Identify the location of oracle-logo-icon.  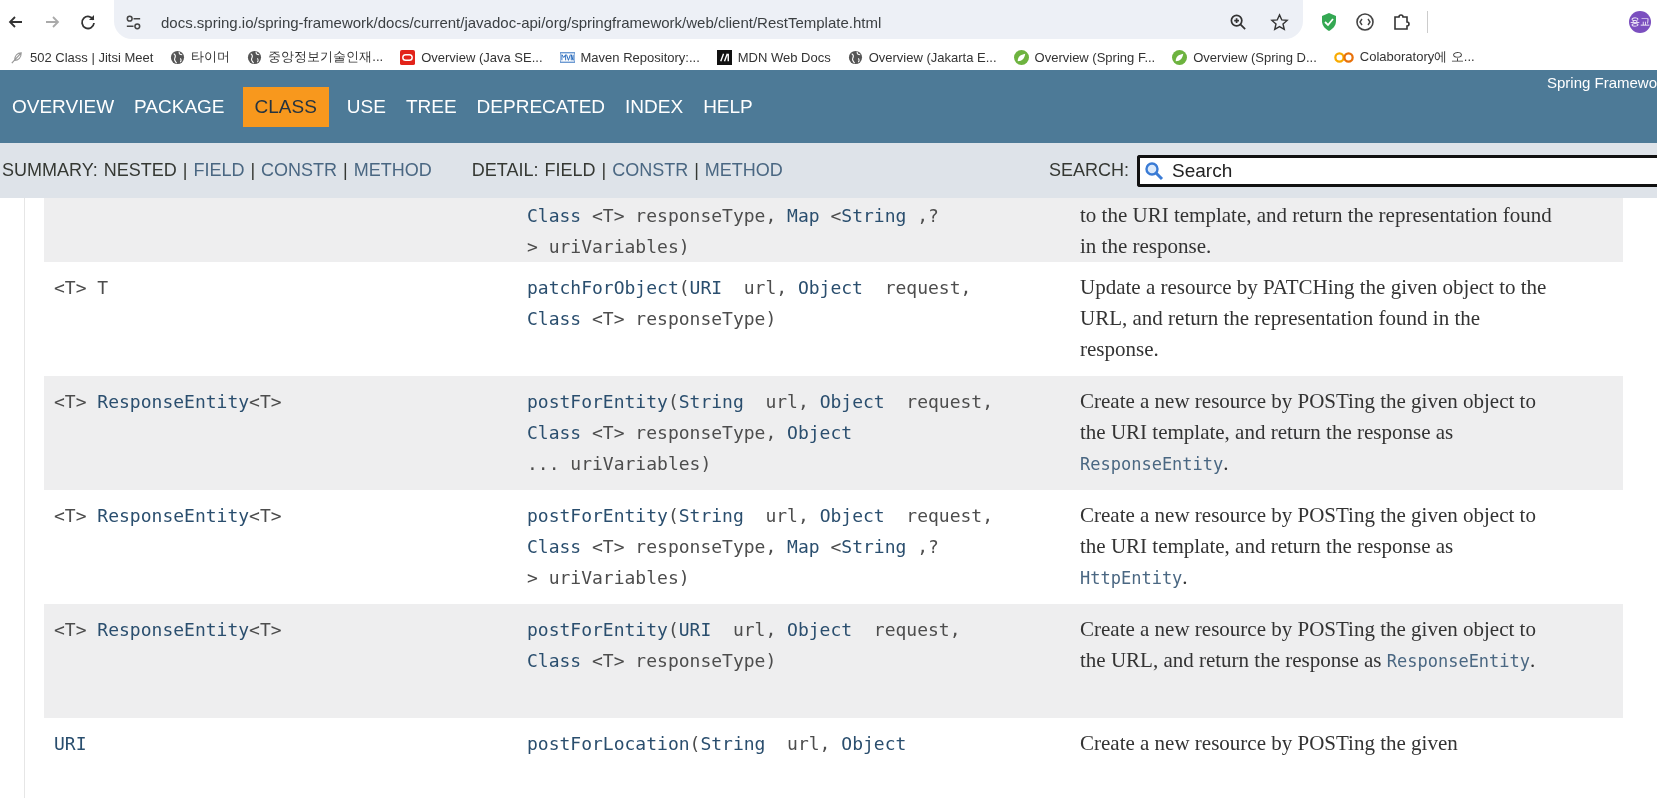
(408, 57).